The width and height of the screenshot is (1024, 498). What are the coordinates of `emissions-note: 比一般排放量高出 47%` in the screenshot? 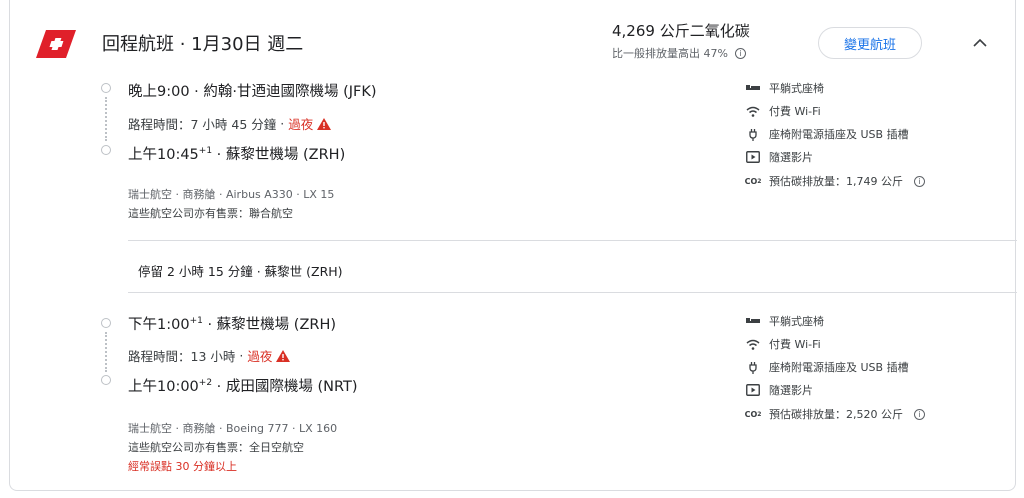 It's located at (670, 53).